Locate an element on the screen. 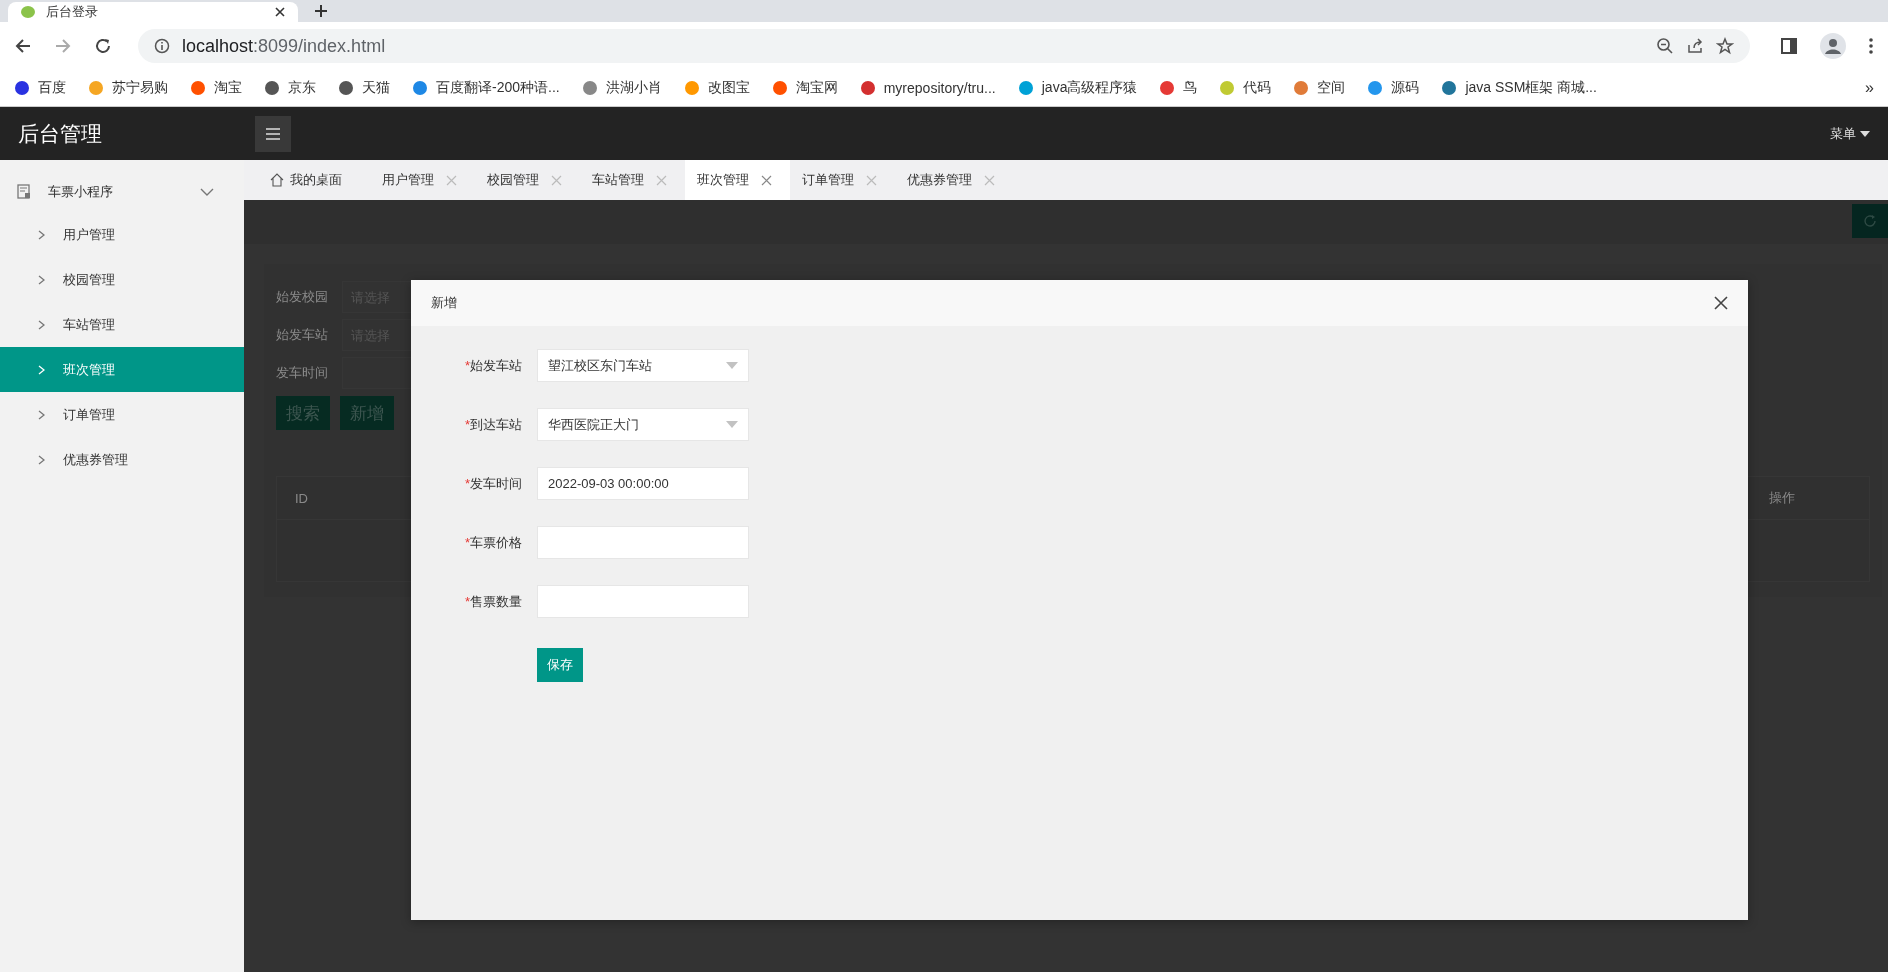 The height and width of the screenshot is (972, 1888). bookmark: 源码 is located at coordinates (1393, 88).